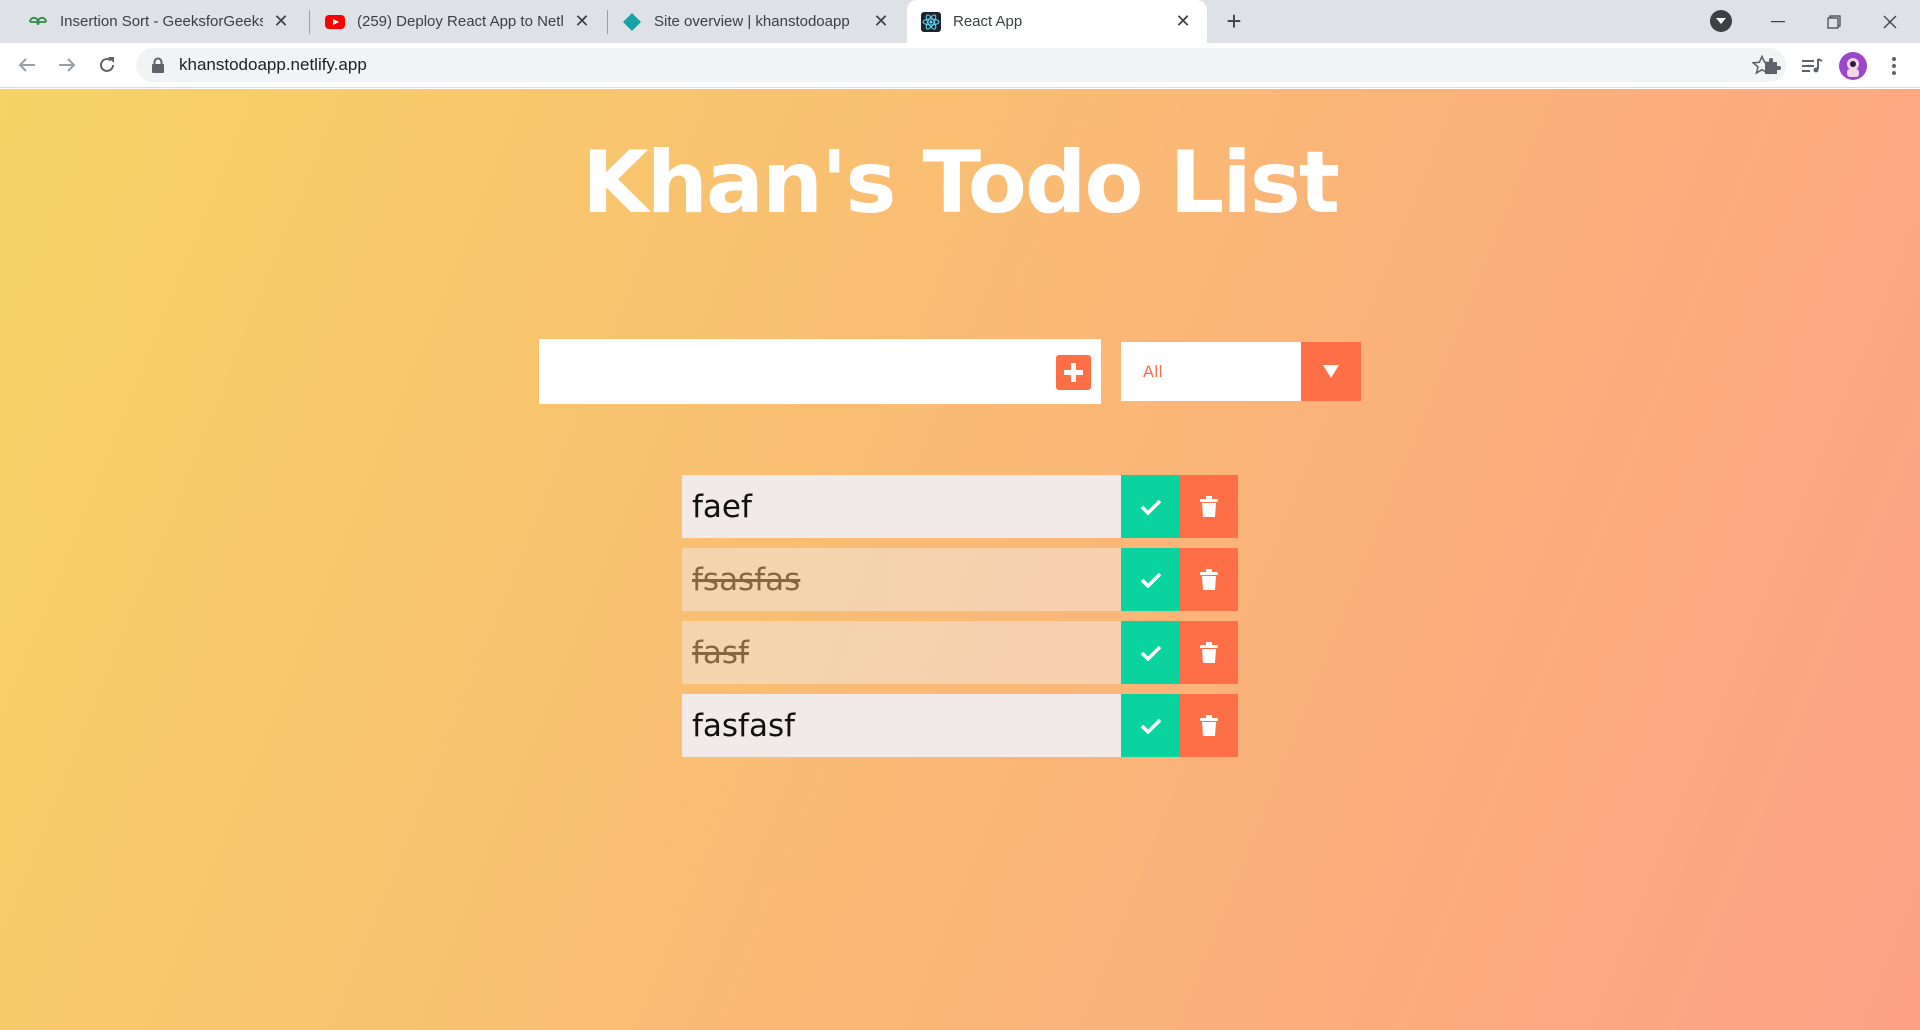  I want to click on todo-text: faef, so click(901, 506).